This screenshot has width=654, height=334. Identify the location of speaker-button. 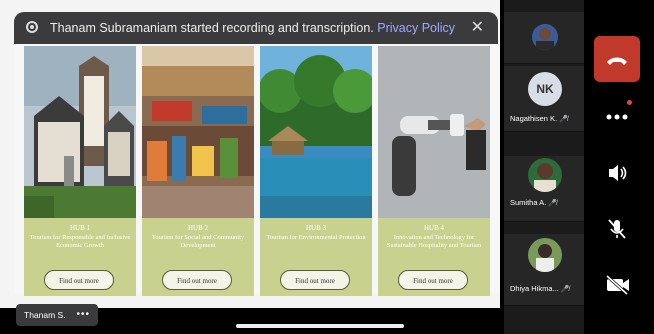
(617, 173).